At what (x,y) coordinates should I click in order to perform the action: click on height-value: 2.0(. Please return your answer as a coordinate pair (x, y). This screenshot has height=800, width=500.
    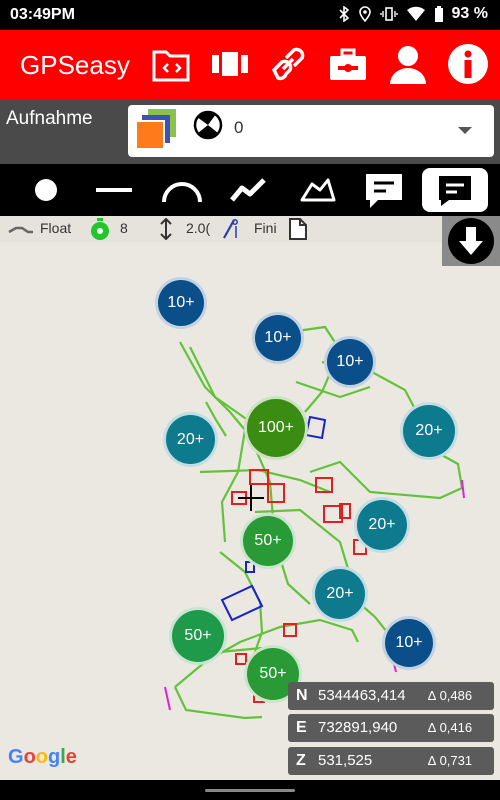
    Looking at the image, I should click on (198, 228).